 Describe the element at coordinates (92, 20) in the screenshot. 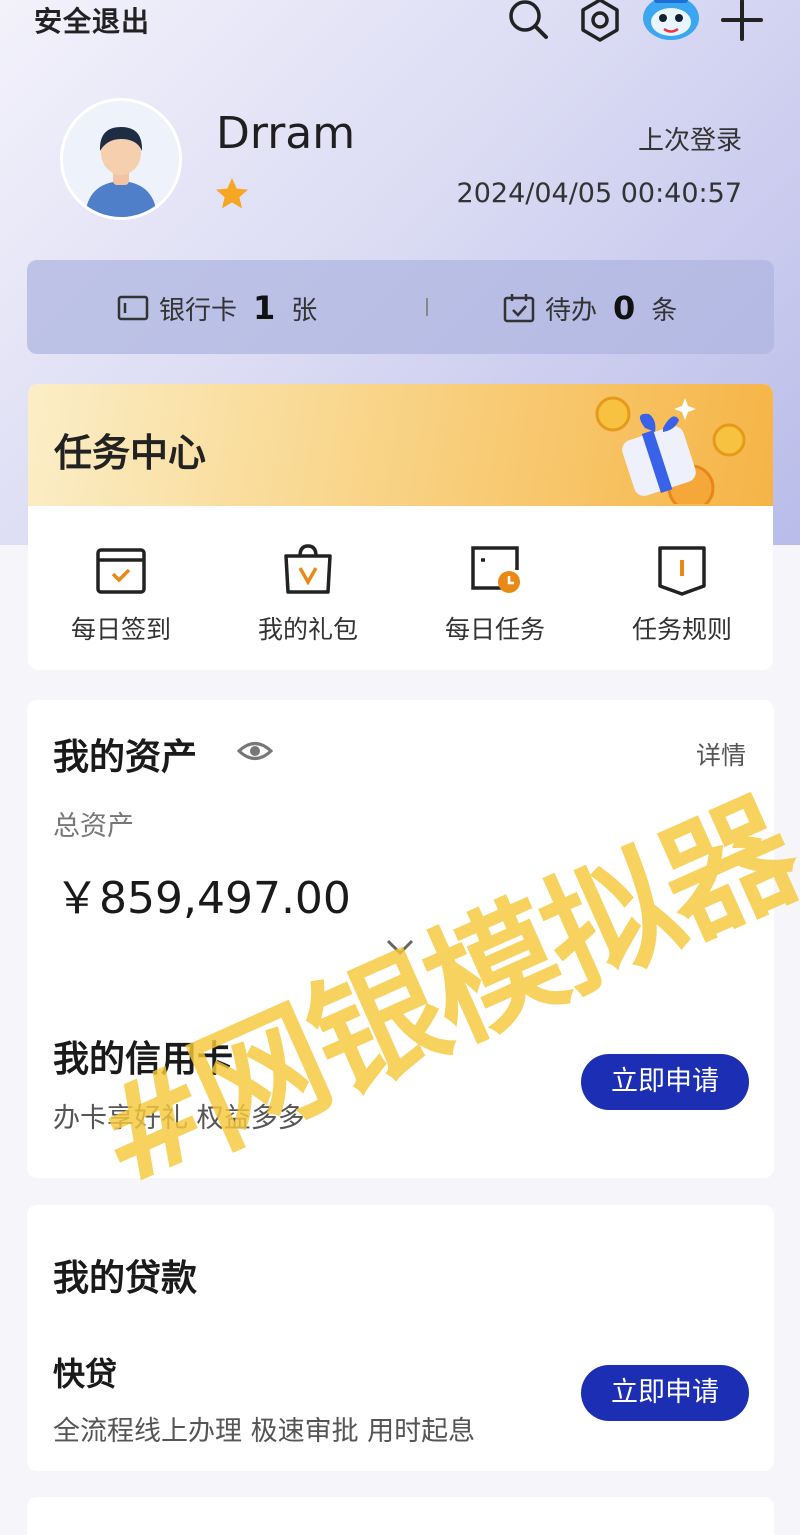

I see `logout-button: 安全退出` at that location.